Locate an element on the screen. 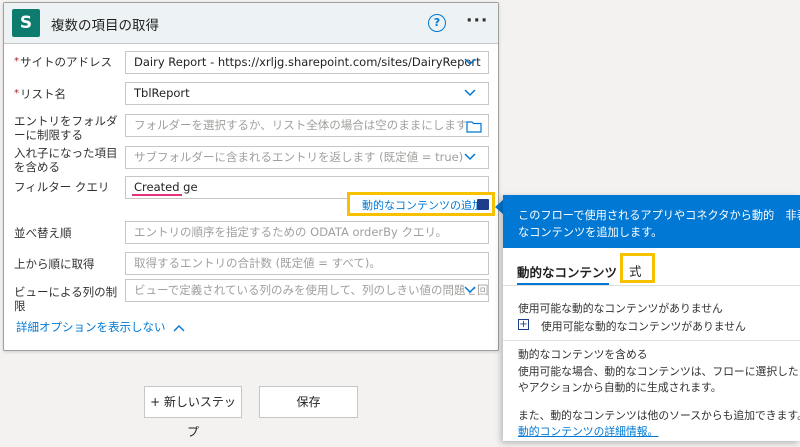  new-step-button: + 新しいステップ is located at coordinates (193, 412).